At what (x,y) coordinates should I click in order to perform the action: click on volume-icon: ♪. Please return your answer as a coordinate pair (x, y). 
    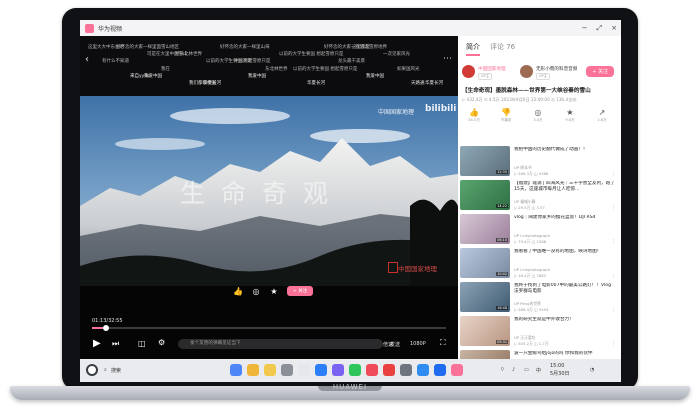
    Looking at the image, I should click on (513, 370).